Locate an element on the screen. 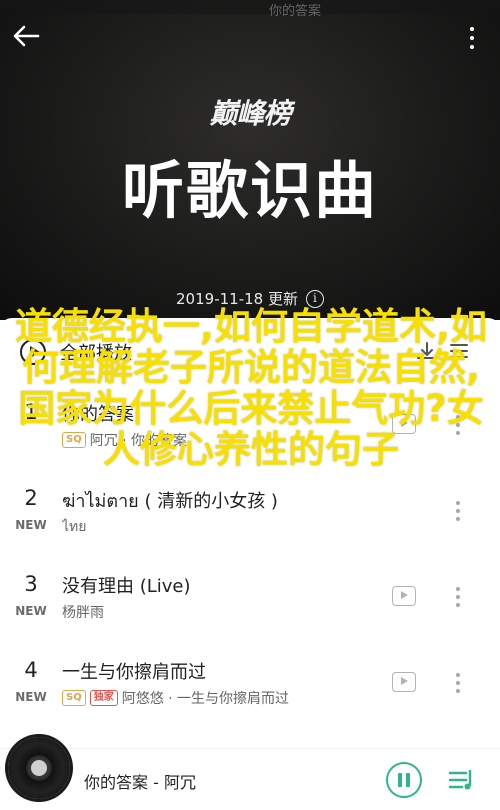 The width and height of the screenshot is (500, 810). song-title: ฆ่าไม่ตาย ( 清新的小女孩 ) is located at coordinates (170, 501).